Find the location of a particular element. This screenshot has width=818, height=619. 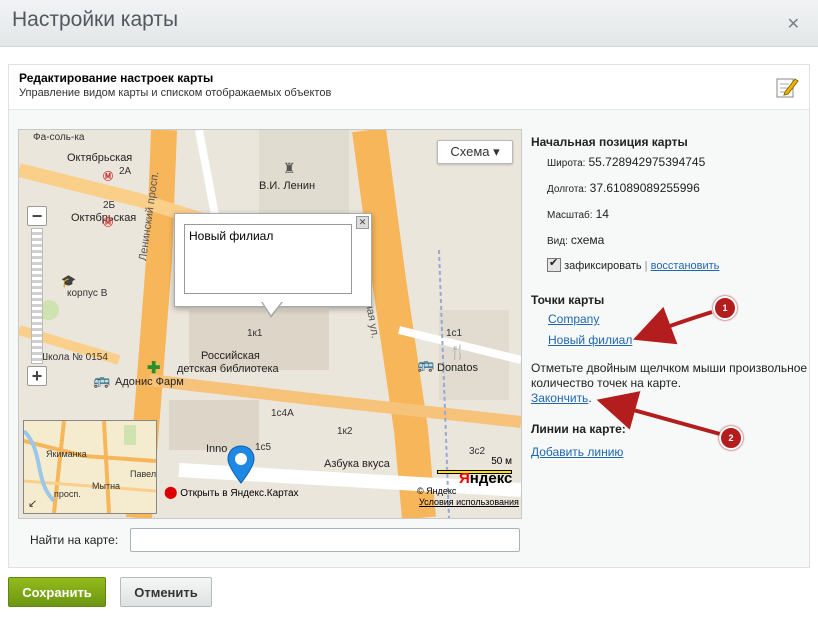

annotation-badge-2: 2 is located at coordinates (731, 438).